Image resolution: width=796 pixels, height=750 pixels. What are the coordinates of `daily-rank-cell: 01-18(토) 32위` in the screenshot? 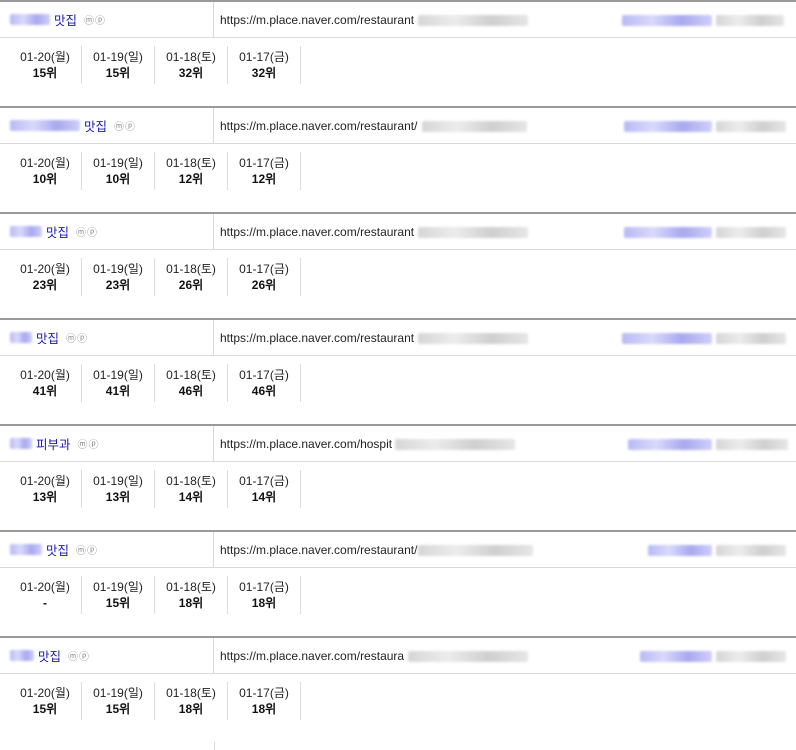 It's located at (191, 65).